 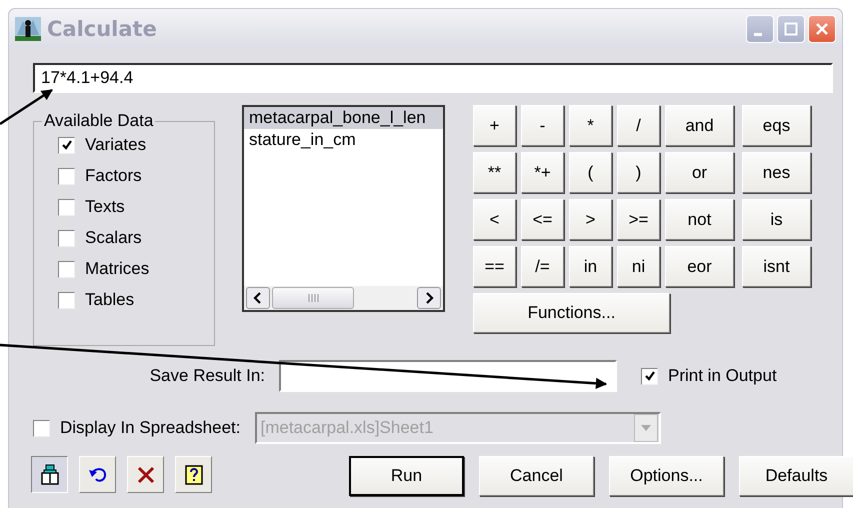 I want to click on operator-button: *+, so click(x=542, y=172).